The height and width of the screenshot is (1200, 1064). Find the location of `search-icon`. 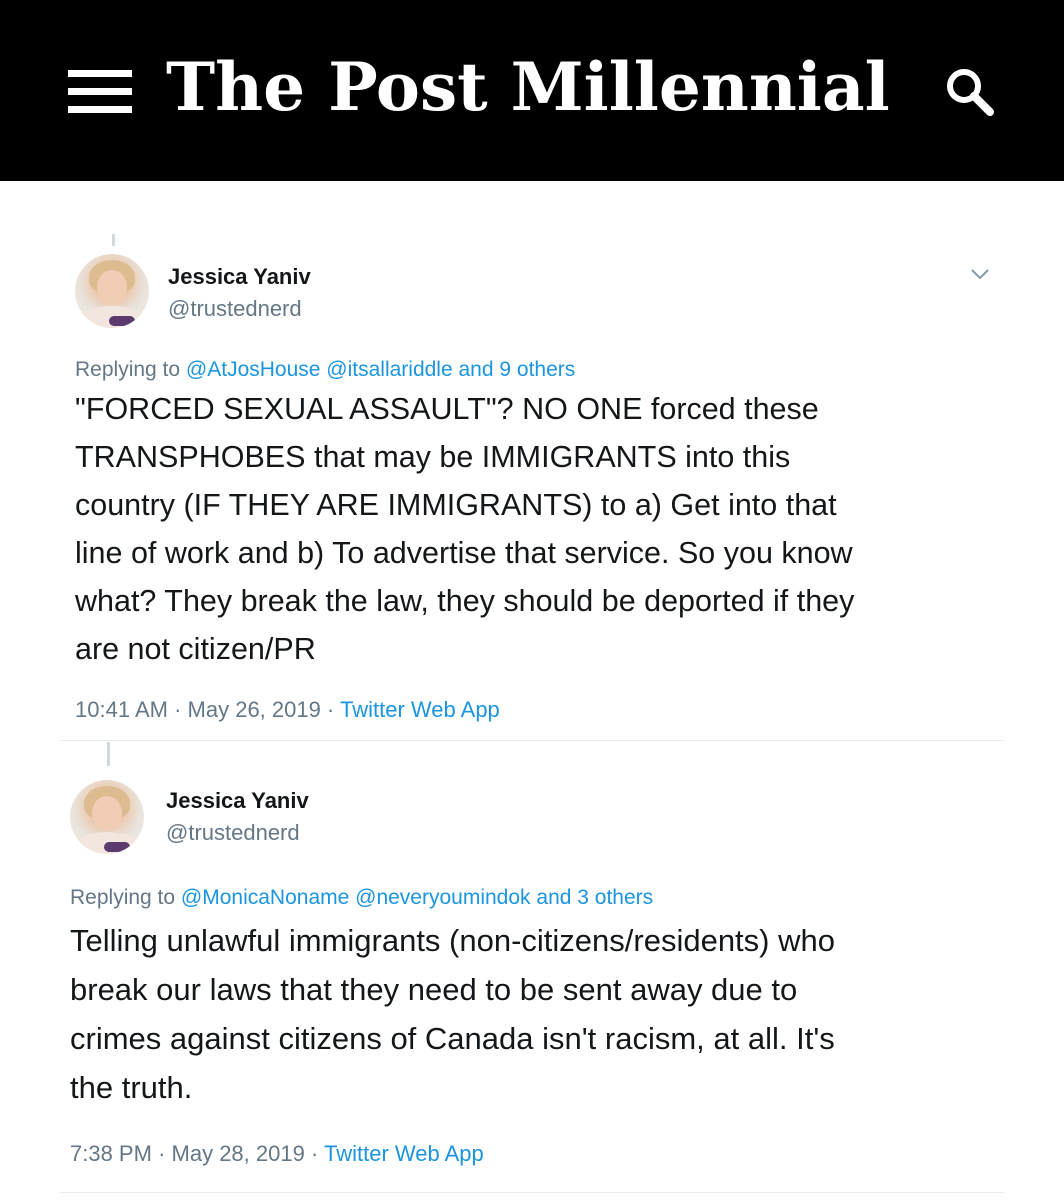

search-icon is located at coordinates (970, 92).